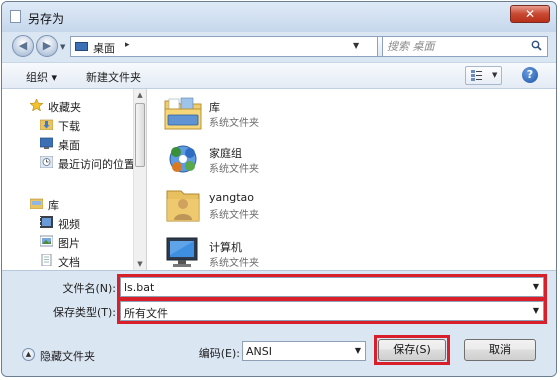  I want to click on address-dropdown-icon: ▼, so click(356, 45).